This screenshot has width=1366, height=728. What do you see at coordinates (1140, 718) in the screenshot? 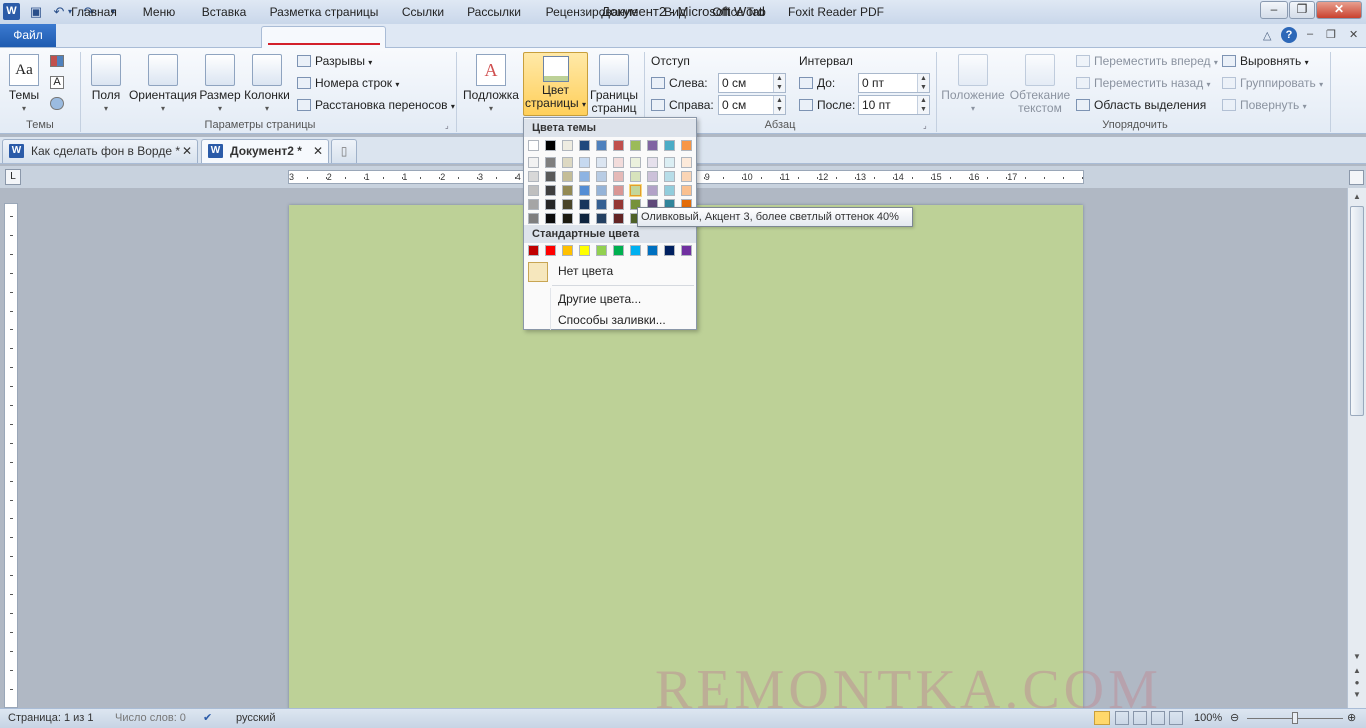
I see `web-layout-icon` at bounding box center [1140, 718].